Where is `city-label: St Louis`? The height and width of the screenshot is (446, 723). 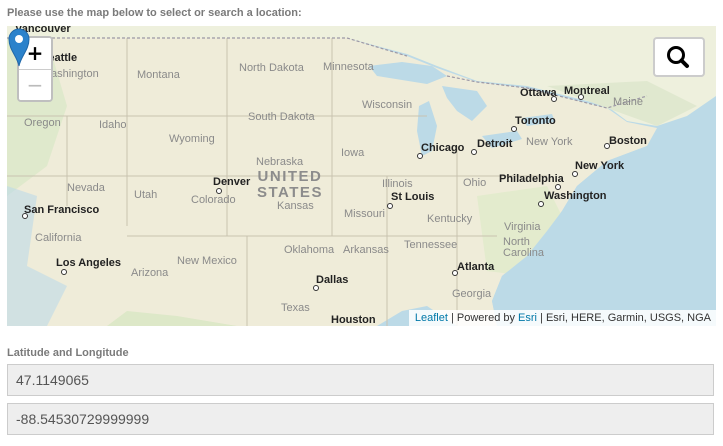 city-label: St Louis is located at coordinates (413, 197).